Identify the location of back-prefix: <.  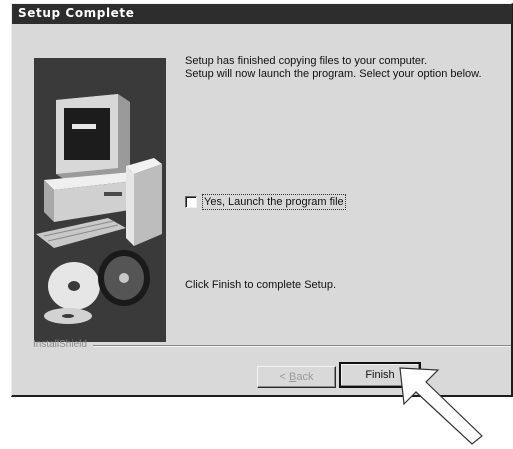
(284, 377).